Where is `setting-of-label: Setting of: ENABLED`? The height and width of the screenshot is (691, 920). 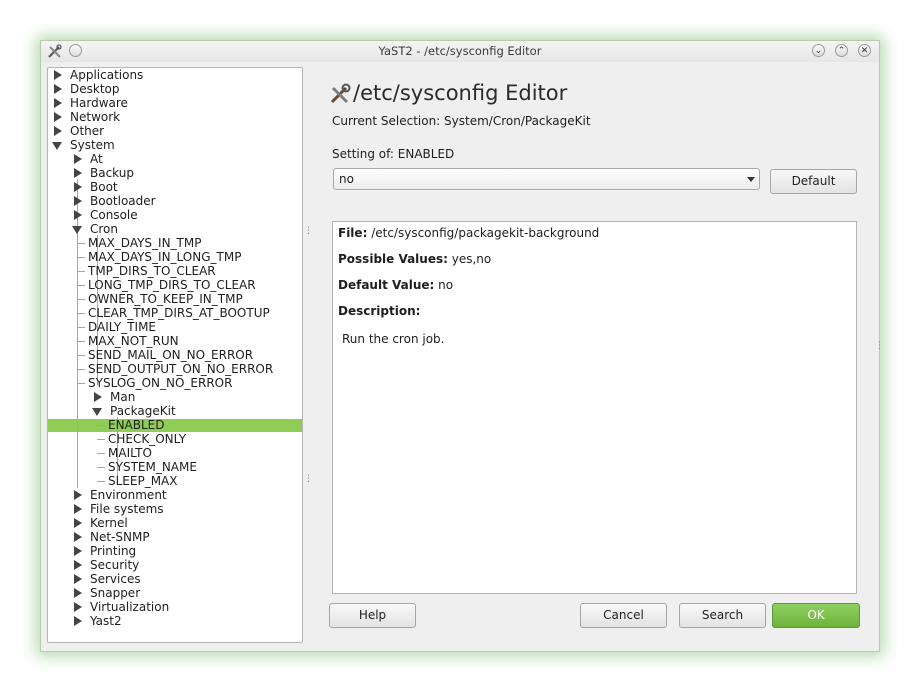 setting-of-label: Setting of: ENABLED is located at coordinates (393, 154).